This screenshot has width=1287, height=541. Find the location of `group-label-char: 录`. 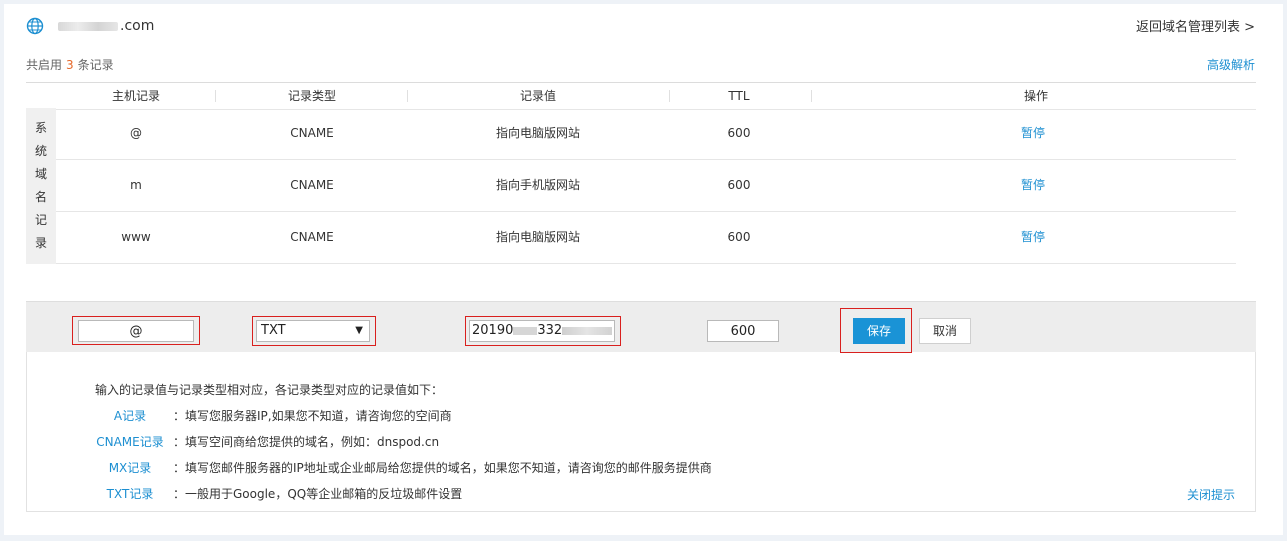

group-label-char: 录 is located at coordinates (40, 243).